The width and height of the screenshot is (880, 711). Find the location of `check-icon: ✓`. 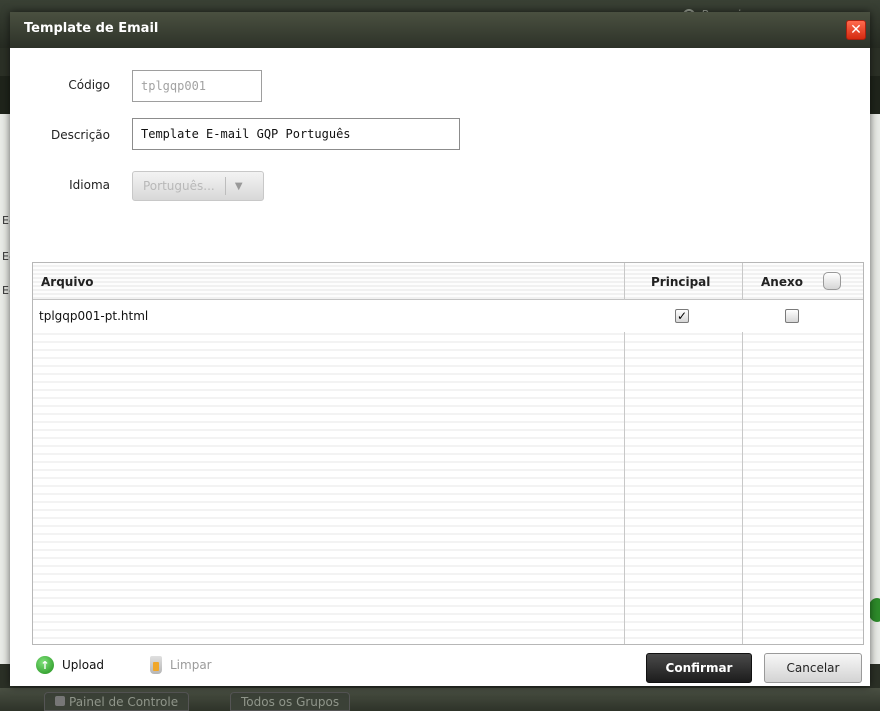

check-icon: ✓ is located at coordinates (682, 316).